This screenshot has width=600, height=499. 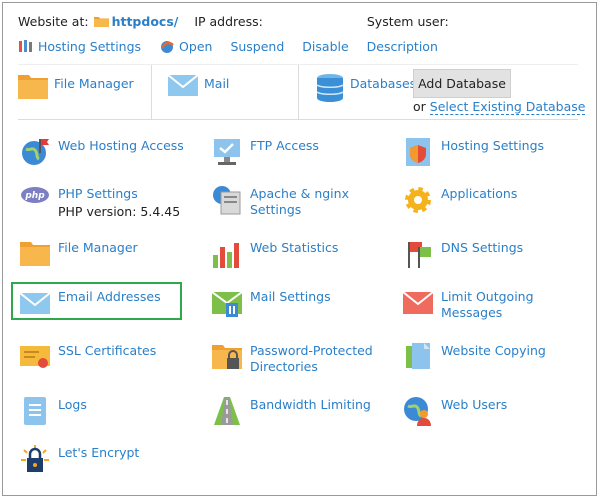 What do you see at coordinates (507, 107) in the screenshot?
I see `select-existing-database-link: Select Existing Database` at bounding box center [507, 107].